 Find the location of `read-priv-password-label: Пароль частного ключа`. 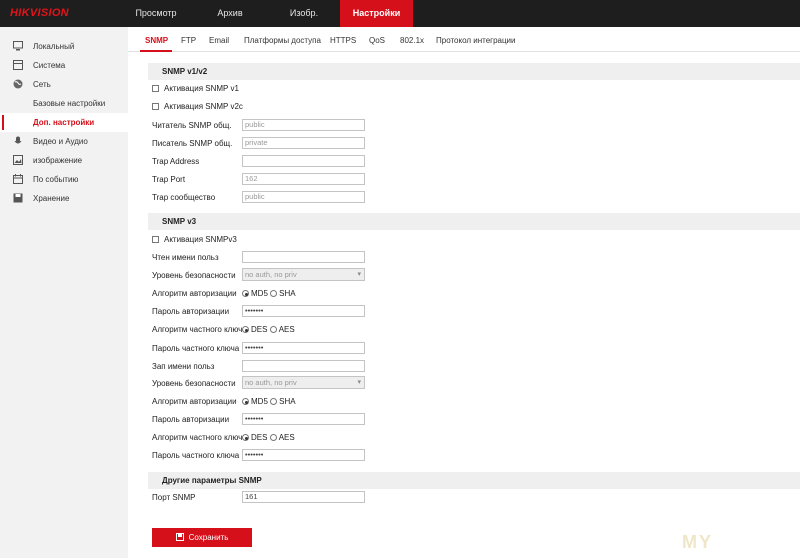

read-priv-password-label: Пароль частного ключа is located at coordinates (196, 348).